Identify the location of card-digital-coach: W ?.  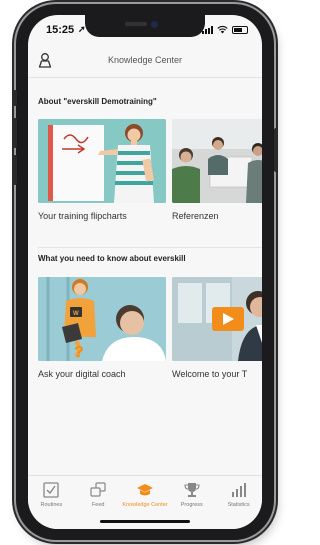
(102, 319).